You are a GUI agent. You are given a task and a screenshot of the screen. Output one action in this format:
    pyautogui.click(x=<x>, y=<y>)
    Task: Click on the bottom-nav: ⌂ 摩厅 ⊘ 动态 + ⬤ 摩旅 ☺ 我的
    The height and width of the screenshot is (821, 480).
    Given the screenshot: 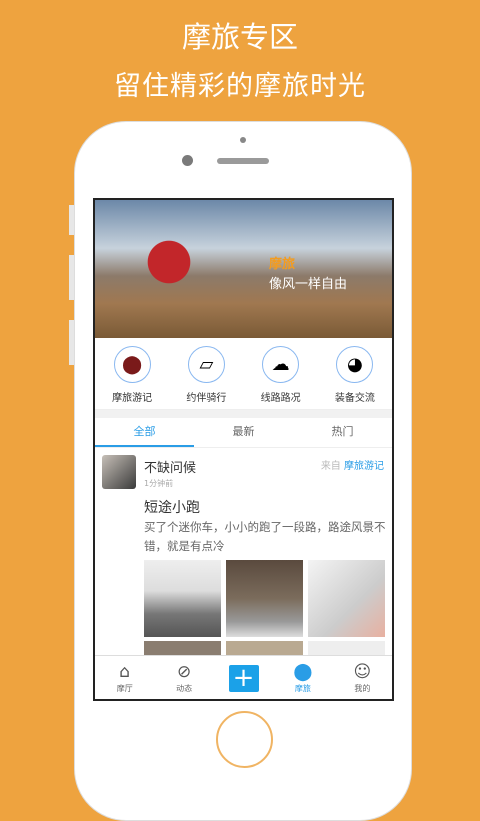 What is the action you would take?
    pyautogui.click(x=243, y=677)
    